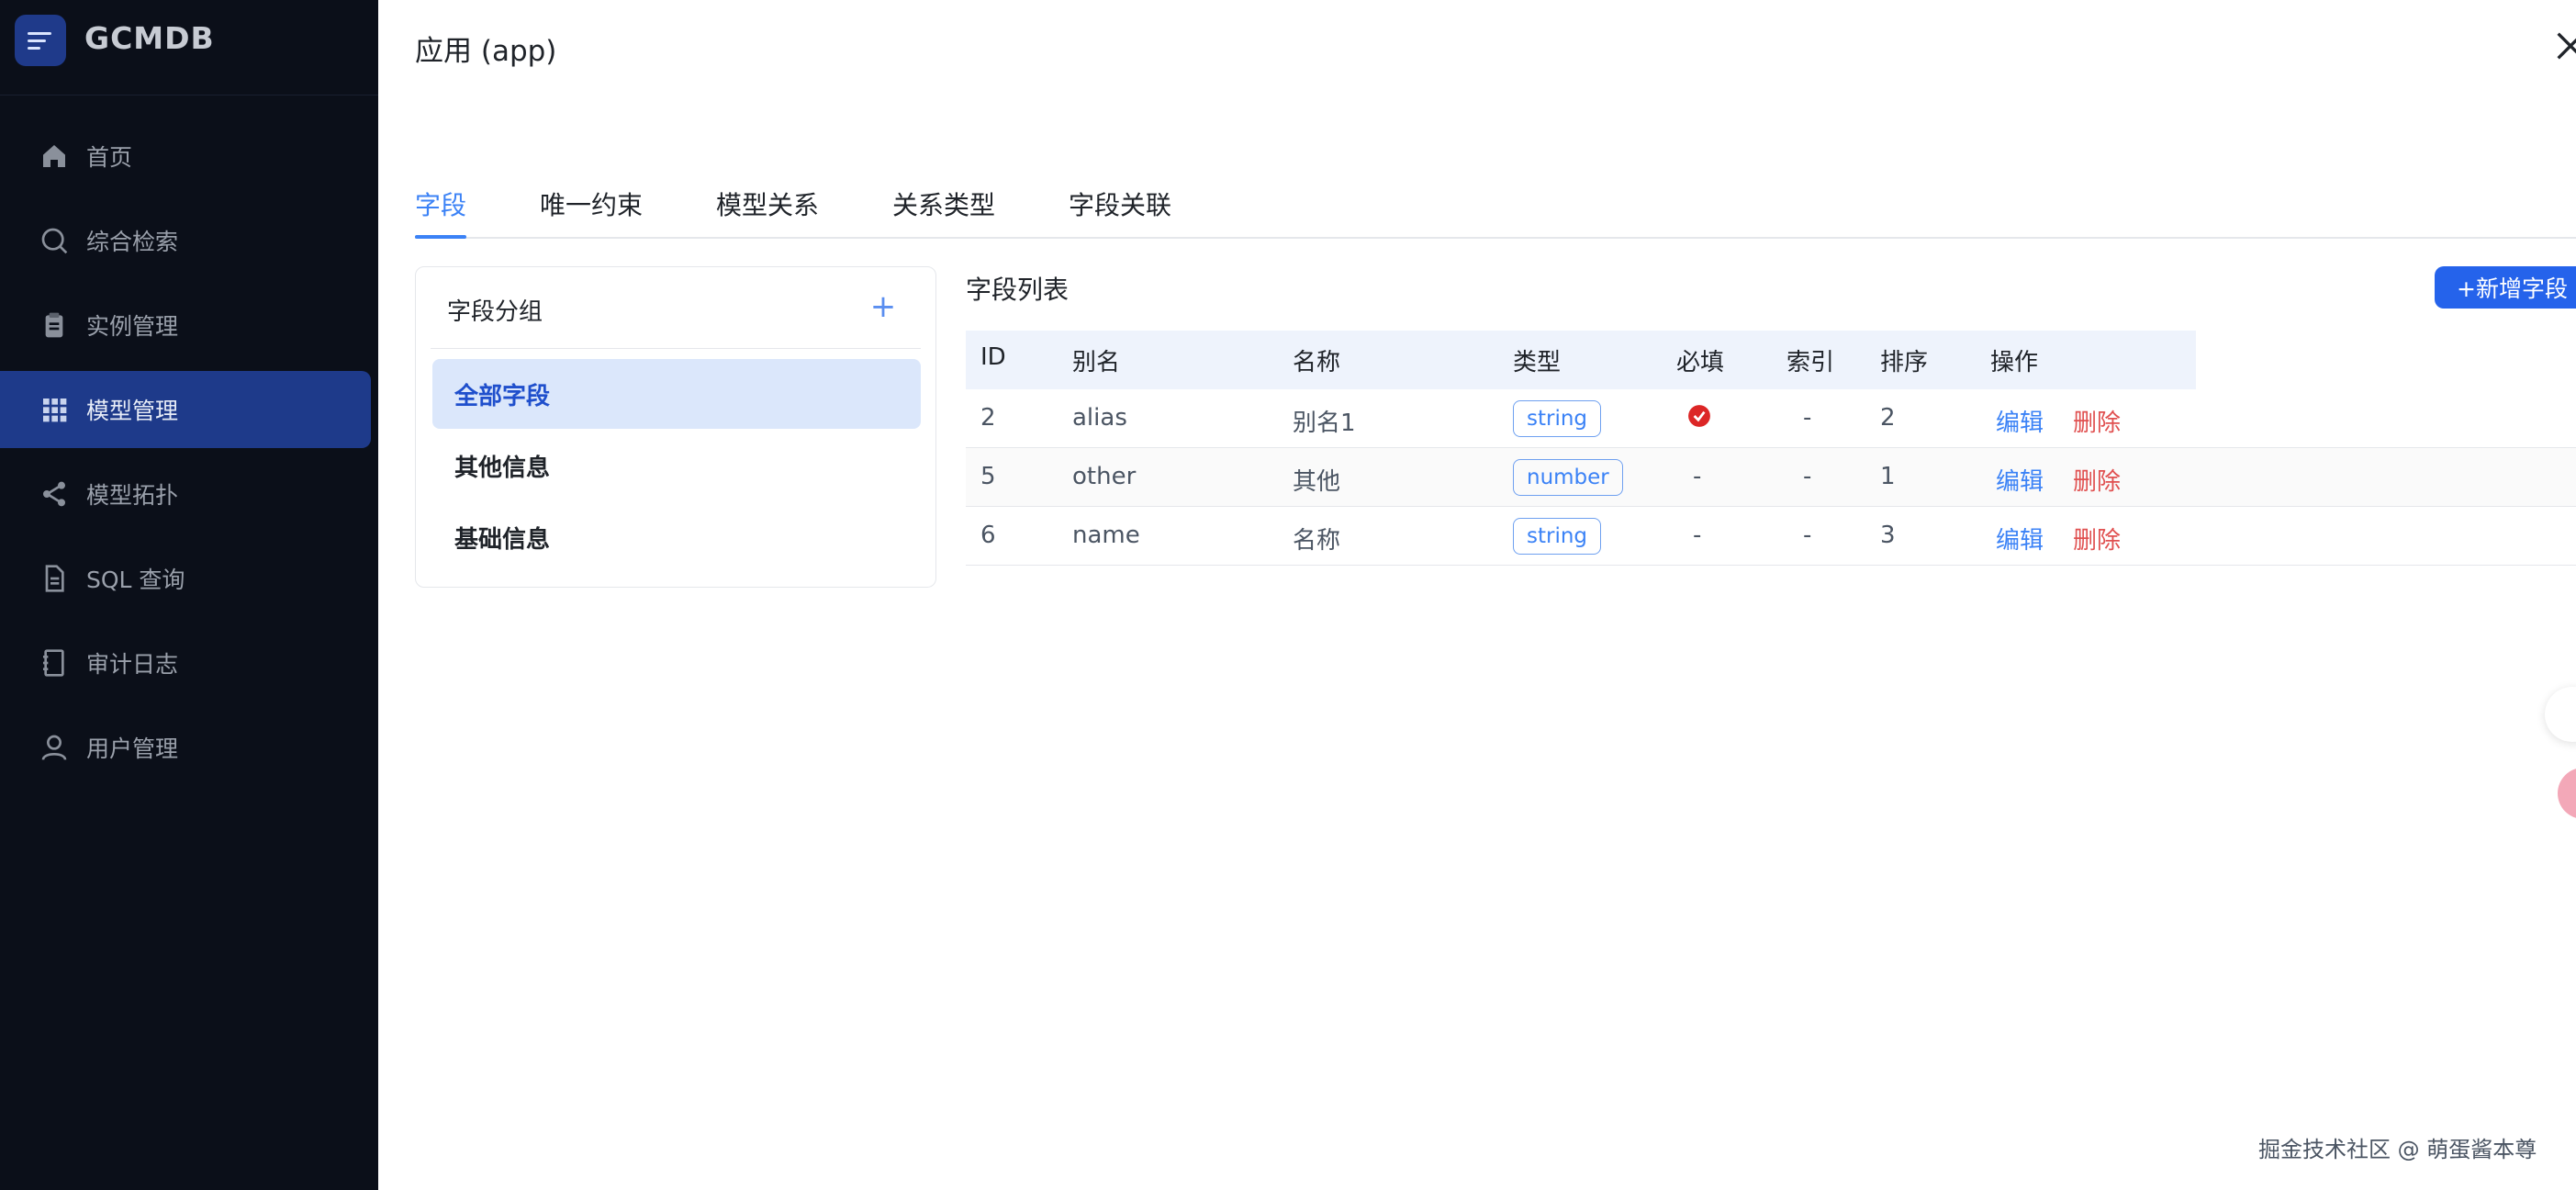 This screenshot has height=1190, width=2576. What do you see at coordinates (440, 237) in the screenshot?
I see `tab-active-indicator` at bounding box center [440, 237].